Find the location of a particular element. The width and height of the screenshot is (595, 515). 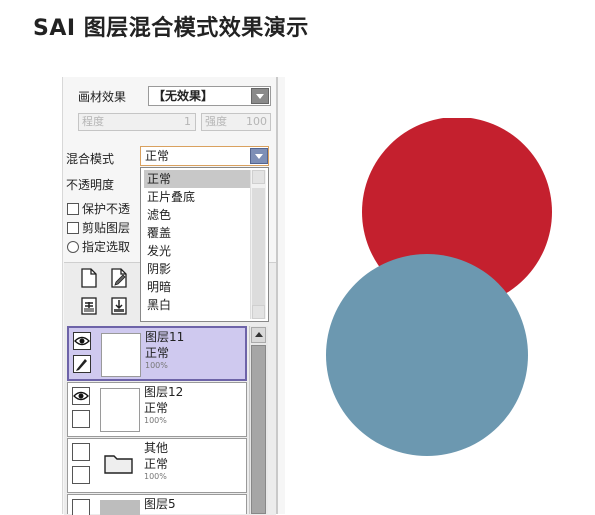

blend-menu-item: 覆盖 is located at coordinates (198, 233).